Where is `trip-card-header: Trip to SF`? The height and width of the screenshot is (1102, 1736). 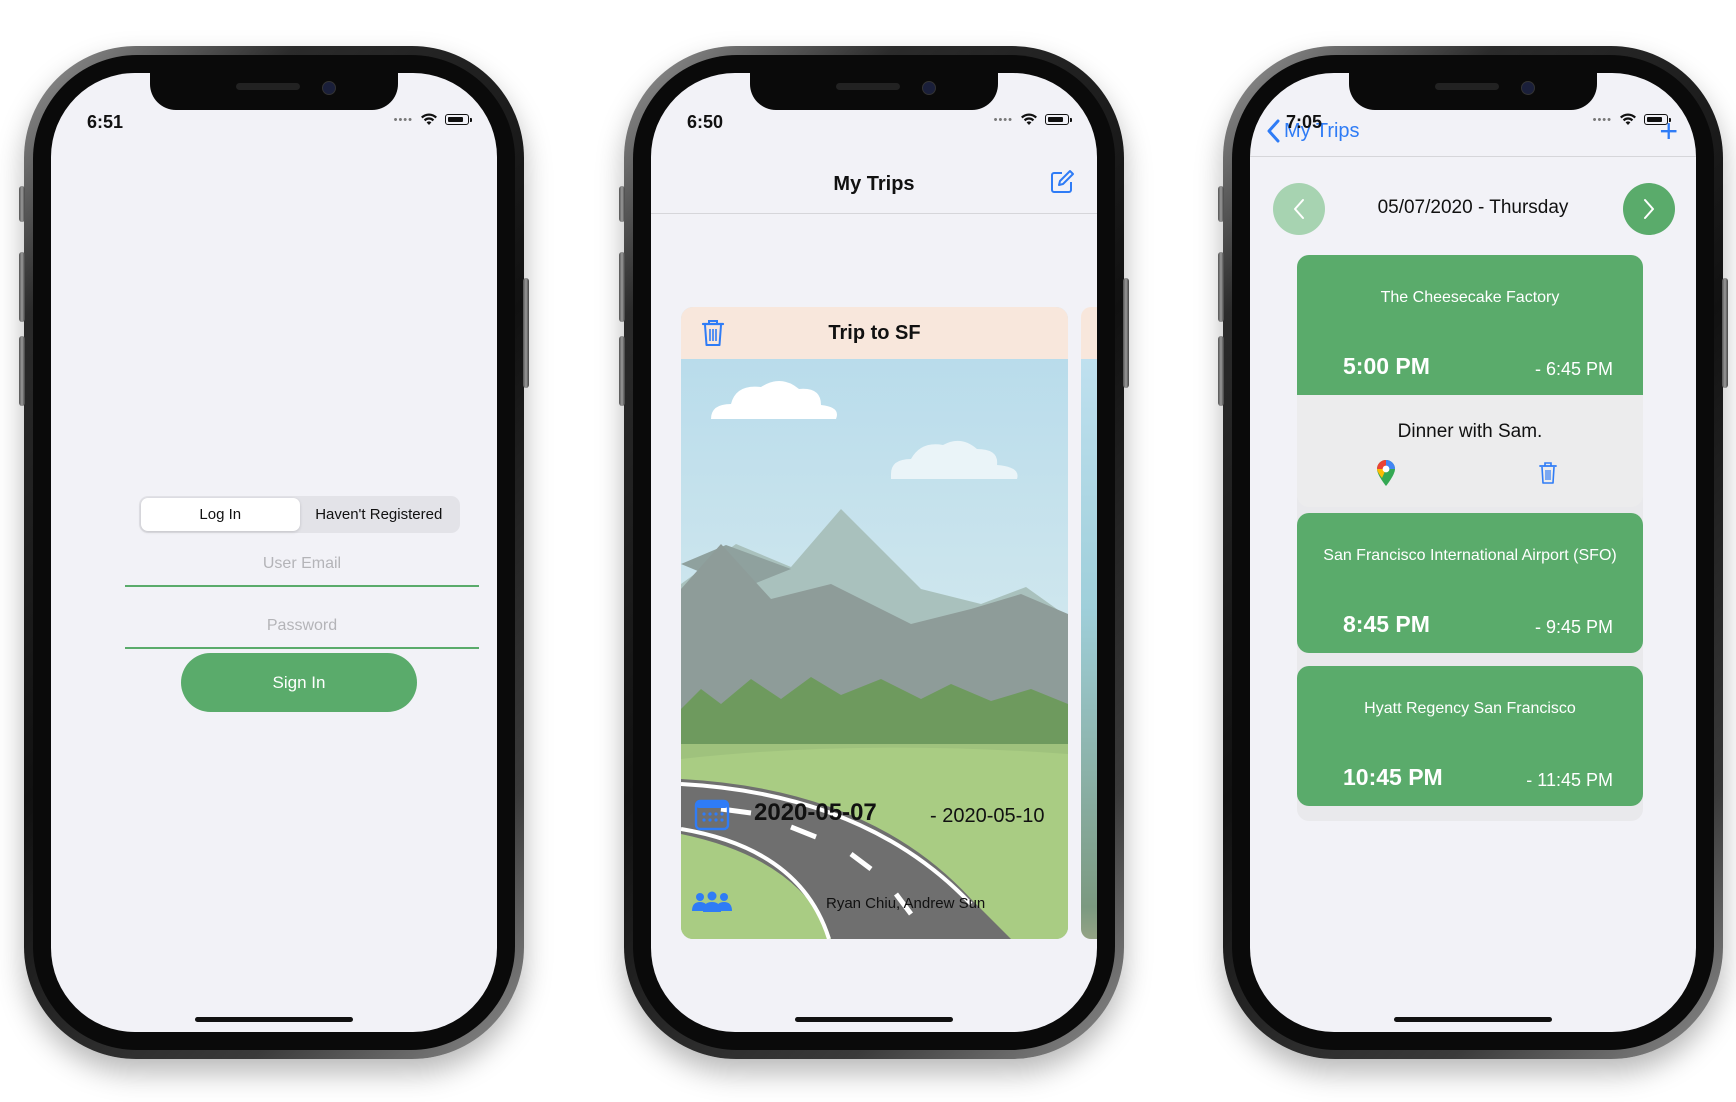 trip-card-header: Trip to SF is located at coordinates (874, 333).